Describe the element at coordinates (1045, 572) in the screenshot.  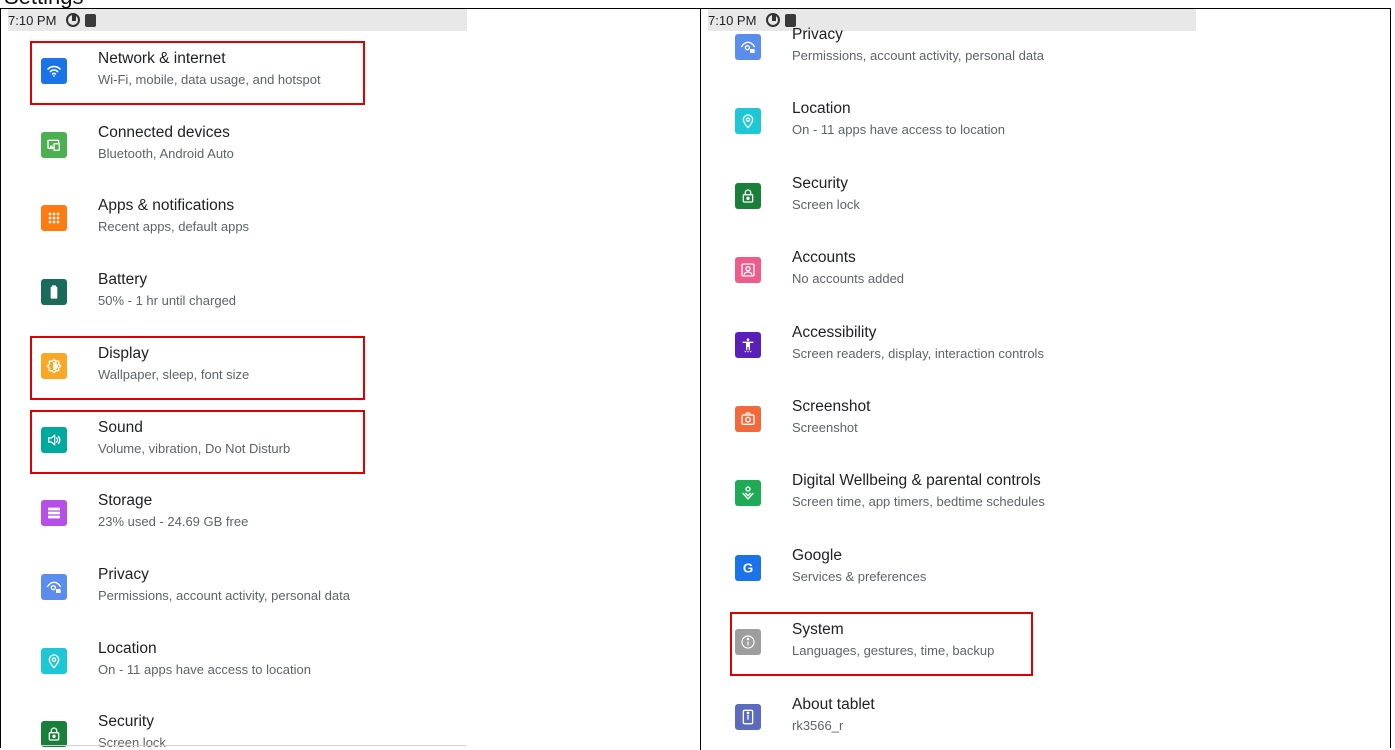
I see `settings-item-google: G Google Services & preferences` at that location.